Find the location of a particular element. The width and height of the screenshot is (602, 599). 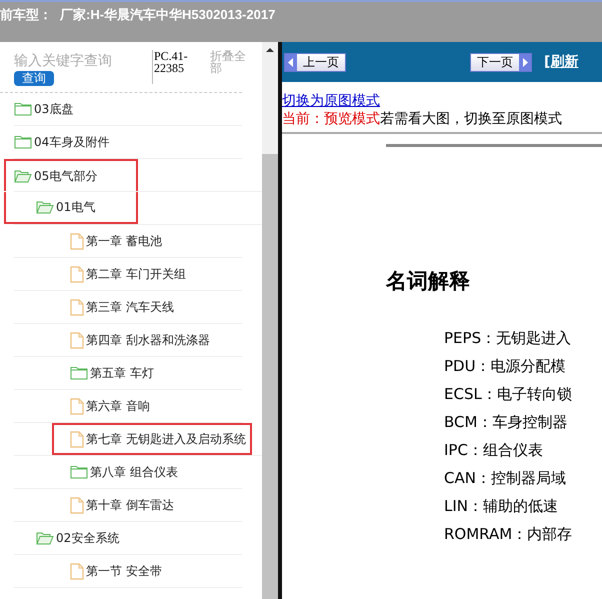

section-heading: 名词解释 is located at coordinates (428, 281).